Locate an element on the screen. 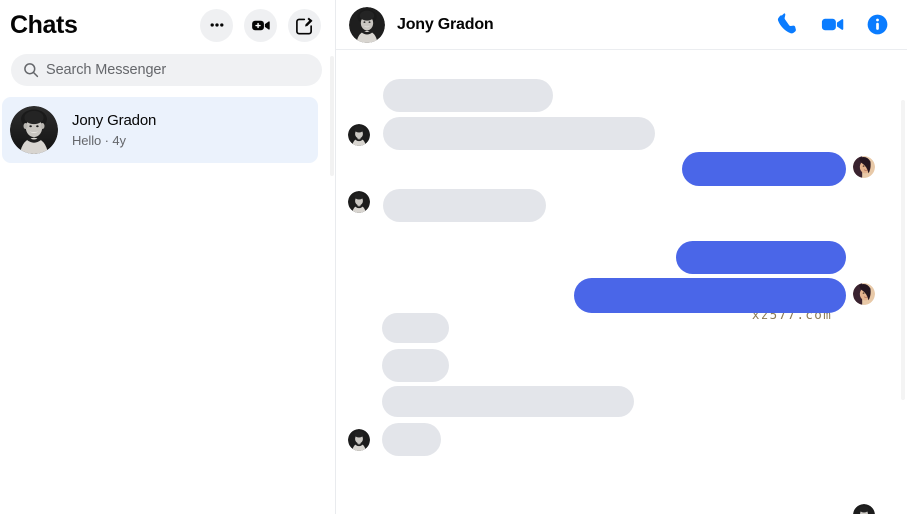 The width and height of the screenshot is (907, 514). ellipsis-icon is located at coordinates (216, 25).